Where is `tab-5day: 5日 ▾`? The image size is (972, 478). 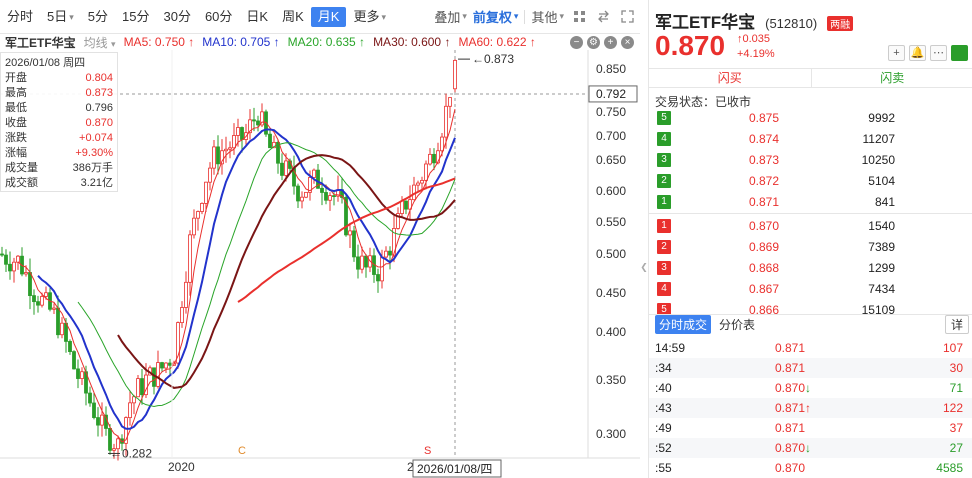
tab-5day: 5日 ▾ is located at coordinates (60, 17).